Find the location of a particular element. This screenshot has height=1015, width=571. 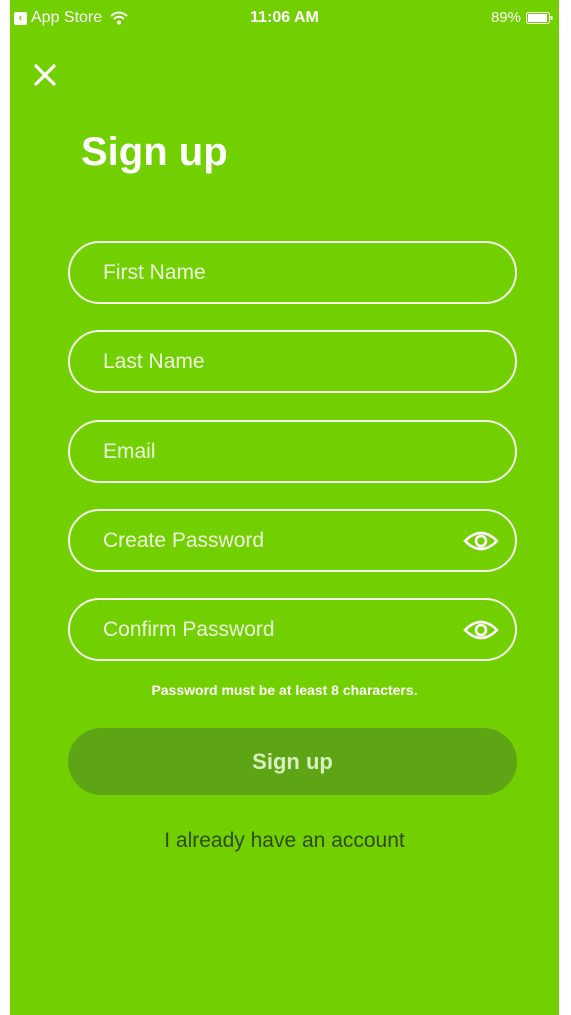

close-icon is located at coordinates (45, 75).